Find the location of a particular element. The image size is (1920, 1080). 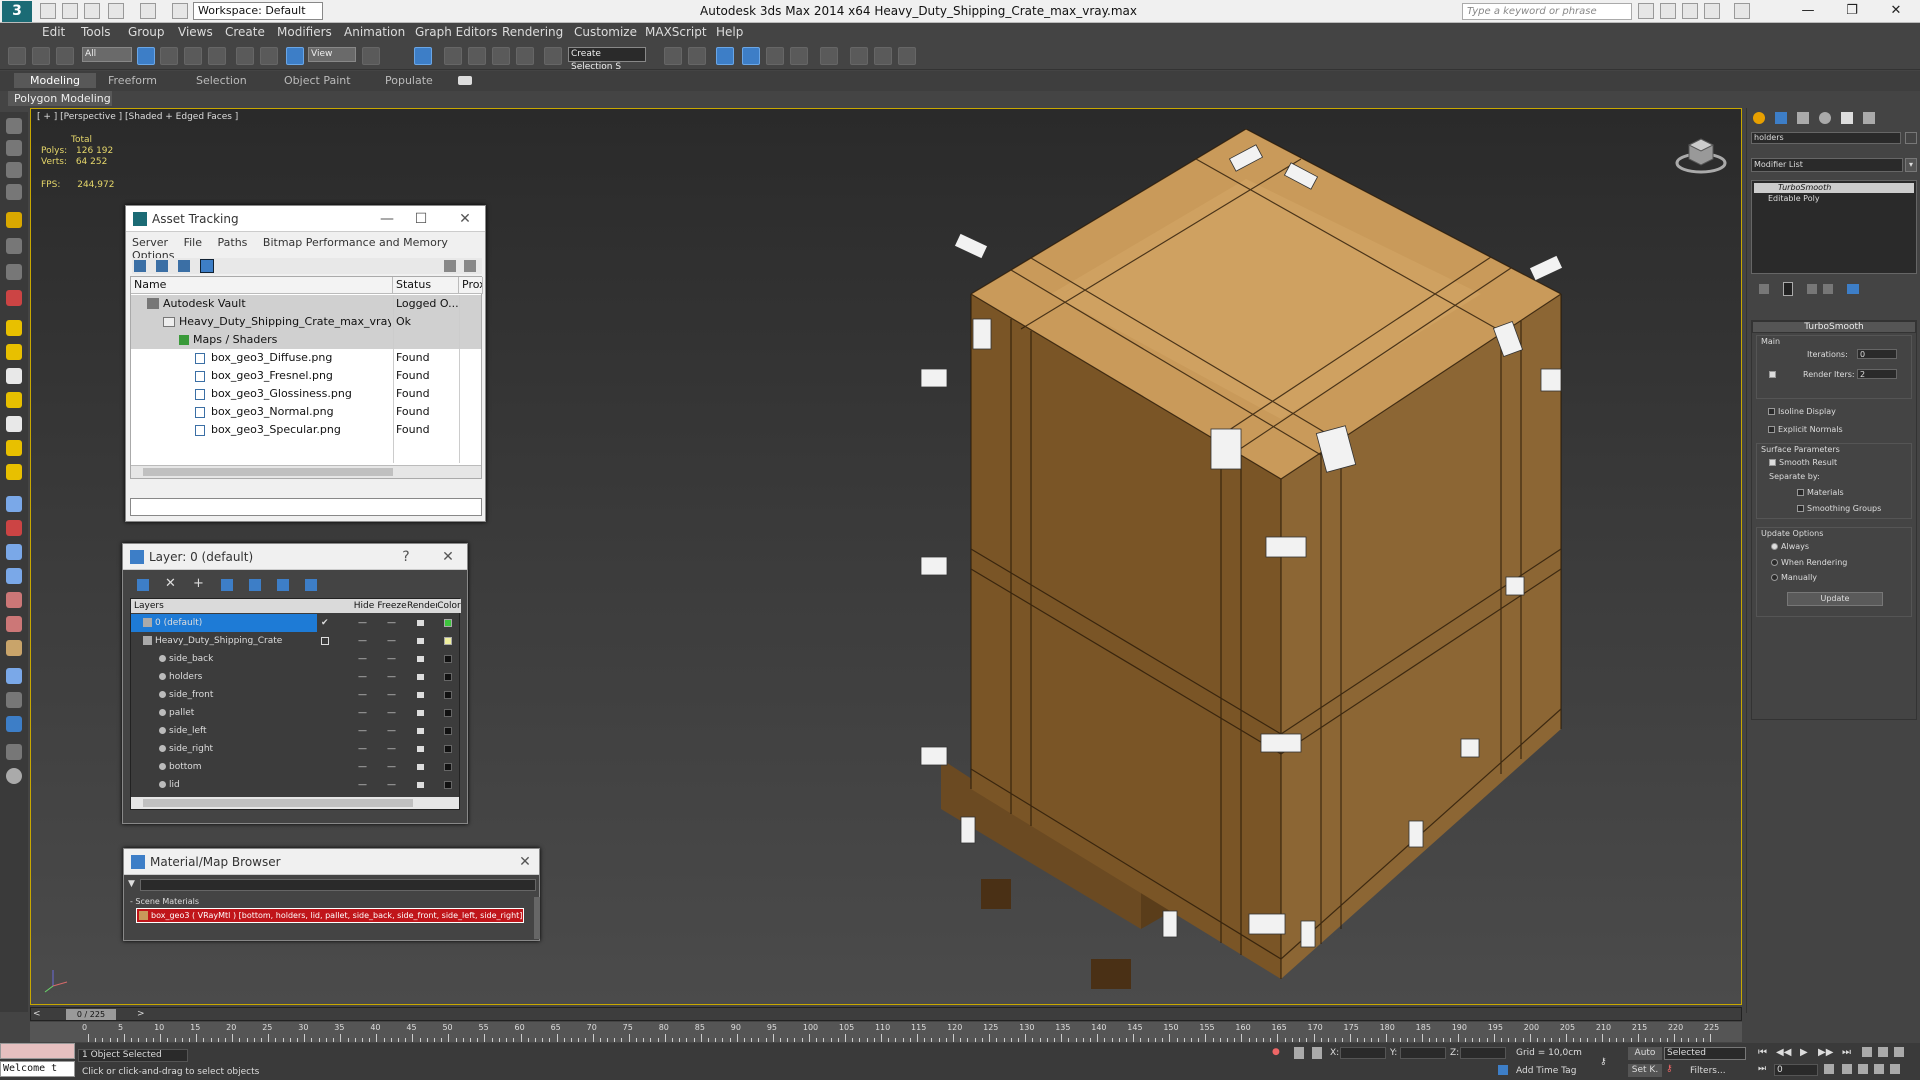

set-current-box is located at coordinates (325, 641).